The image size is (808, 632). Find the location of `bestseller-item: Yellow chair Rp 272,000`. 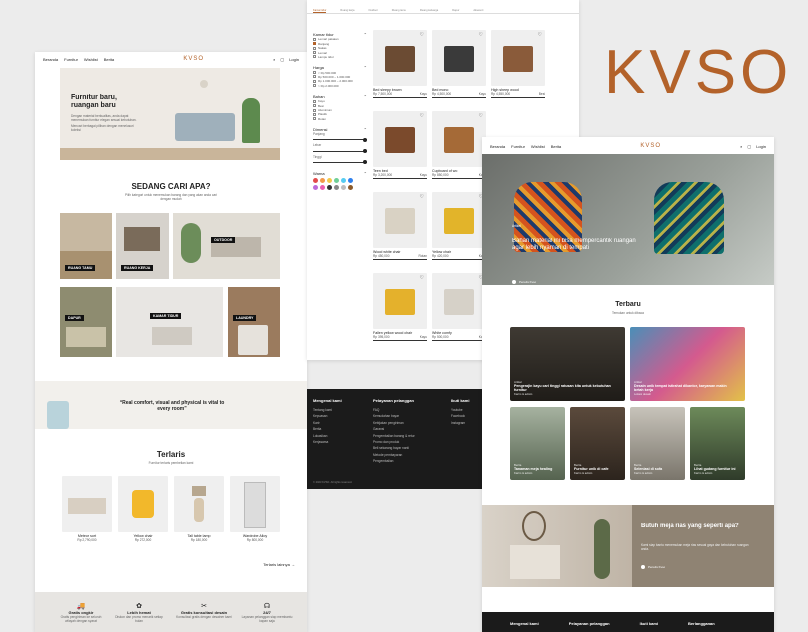

bestseller-item: Yellow chair Rp 272,000 is located at coordinates (143, 509).